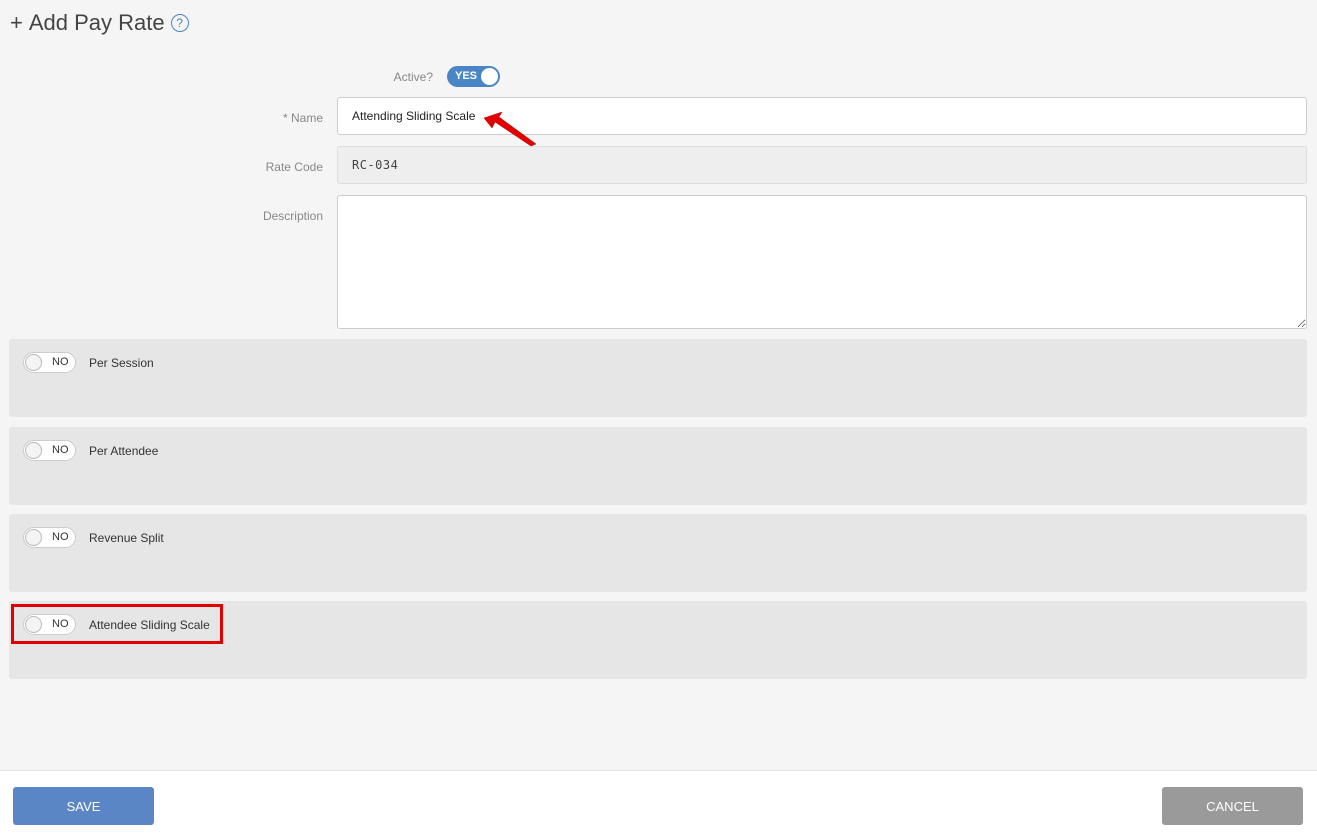 Image resolution: width=1317 pixels, height=837 pixels. Describe the element at coordinates (16, 22) in the screenshot. I see `plus-icon: +` at that location.